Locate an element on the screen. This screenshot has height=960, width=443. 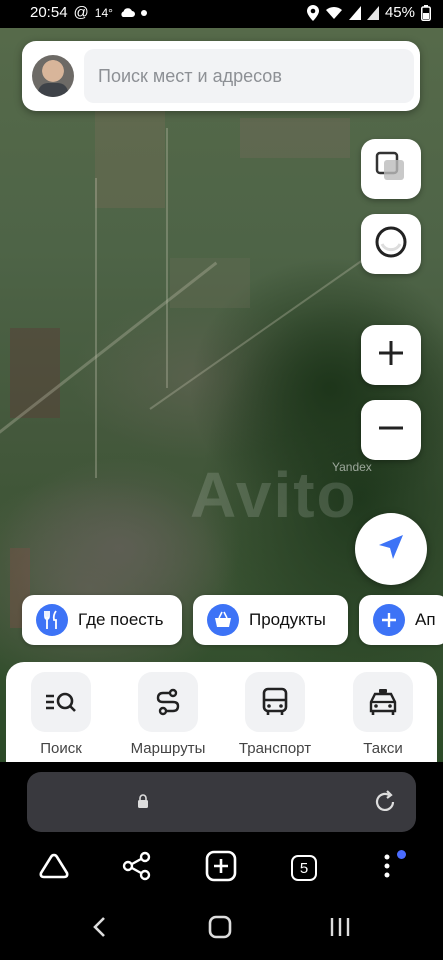
basket-icon is located at coordinates (223, 620).